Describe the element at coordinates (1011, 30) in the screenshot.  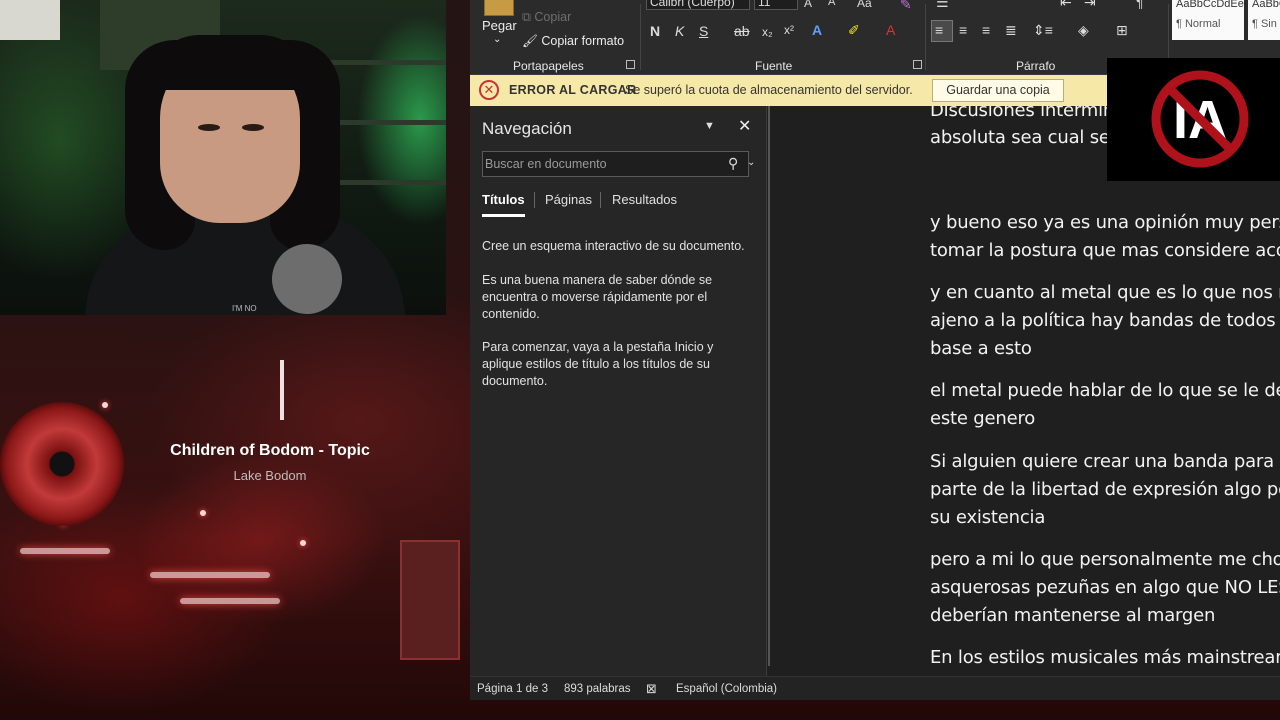
I see `justify-icon: ≣` at that location.